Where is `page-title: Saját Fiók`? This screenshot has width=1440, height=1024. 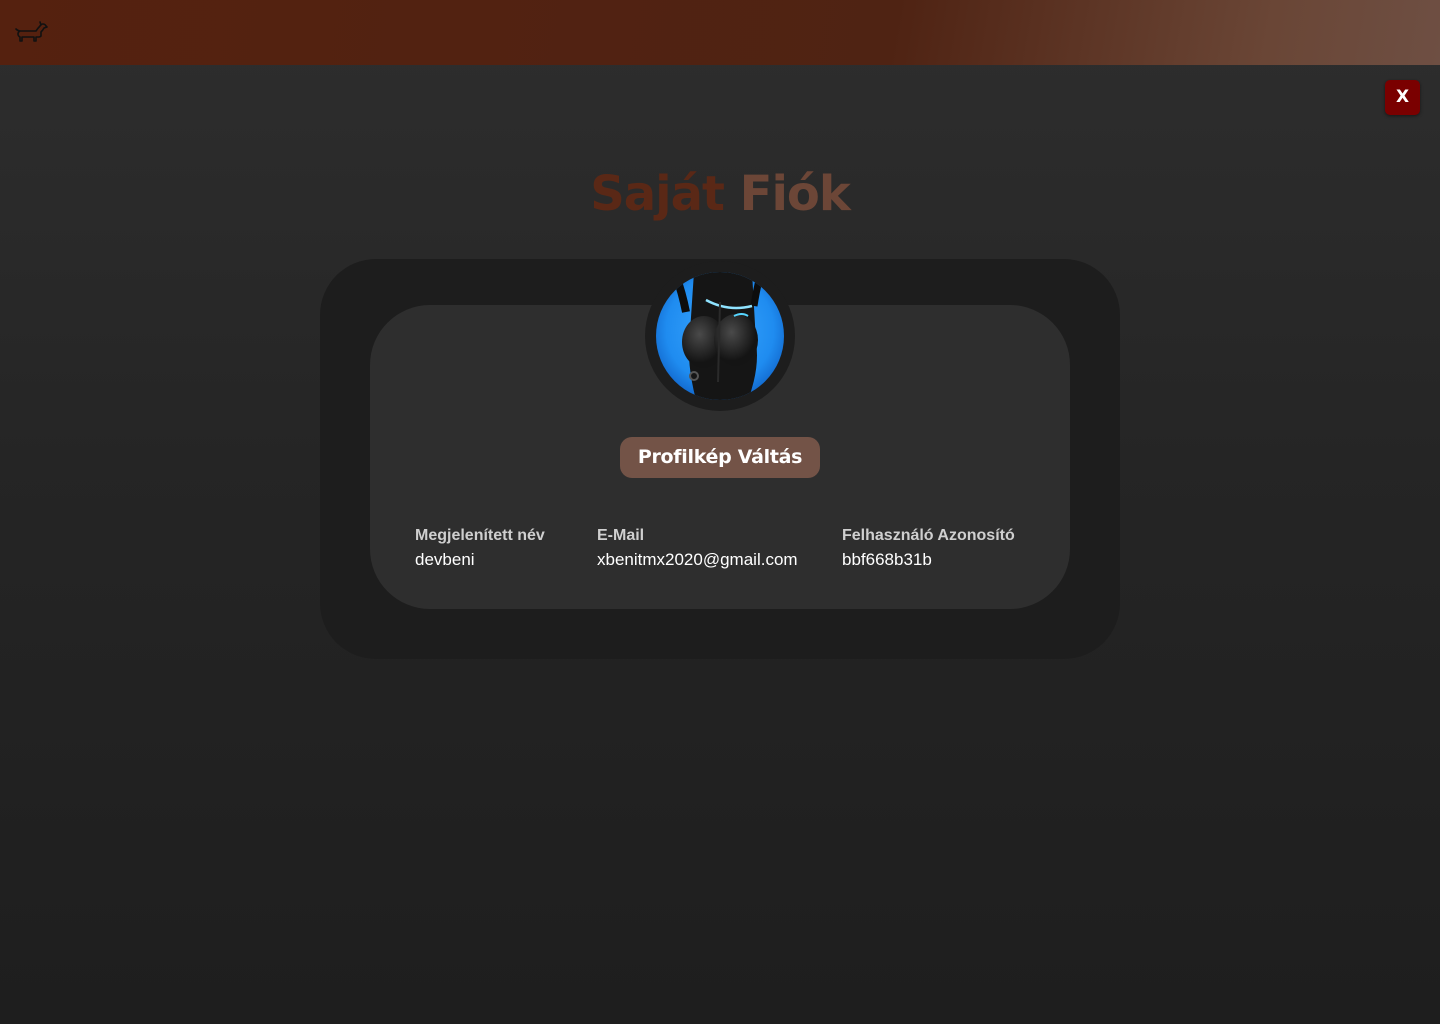
page-title: Saját Fiók is located at coordinates (720, 194).